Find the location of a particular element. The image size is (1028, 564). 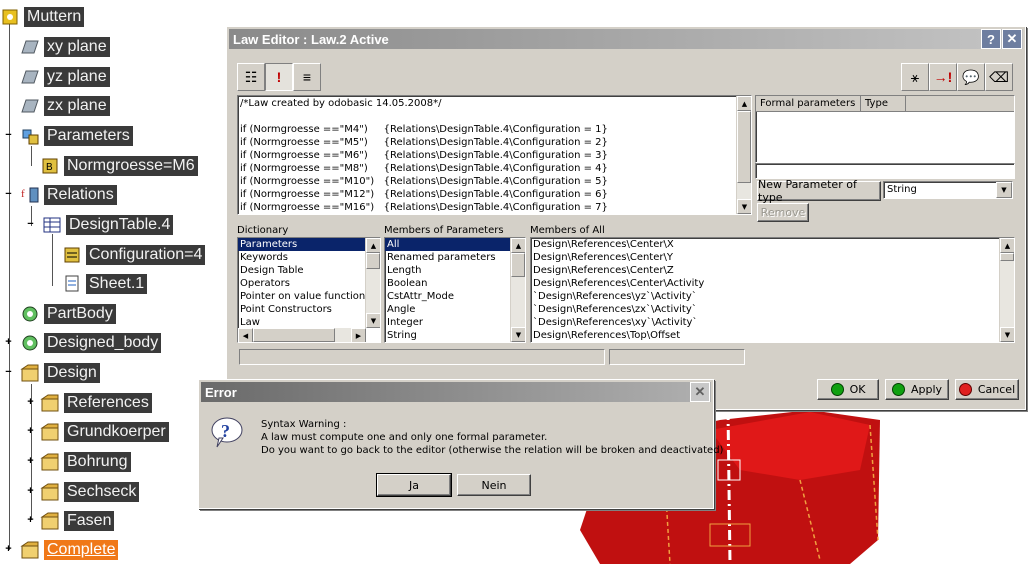

tree-item-relations: f Relations is located at coordinates (68, 195).